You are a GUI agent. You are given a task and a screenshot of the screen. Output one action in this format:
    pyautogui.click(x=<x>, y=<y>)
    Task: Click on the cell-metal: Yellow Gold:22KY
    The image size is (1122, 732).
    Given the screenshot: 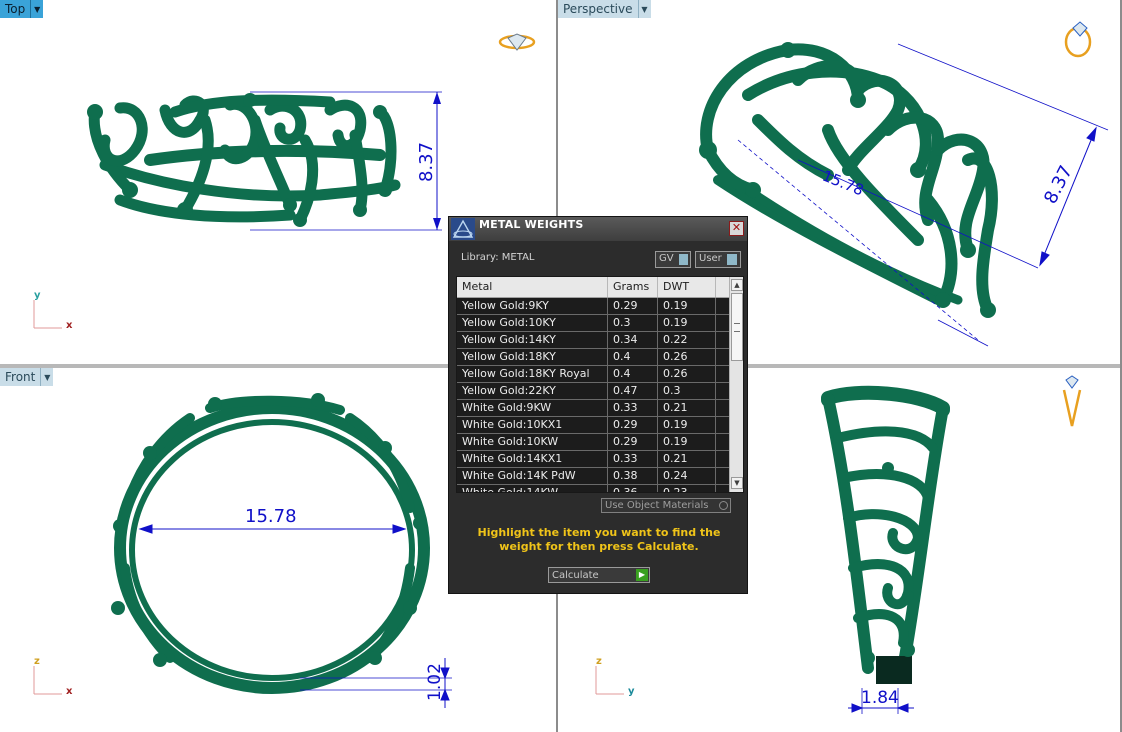 What is the action you would take?
    pyautogui.click(x=532, y=391)
    